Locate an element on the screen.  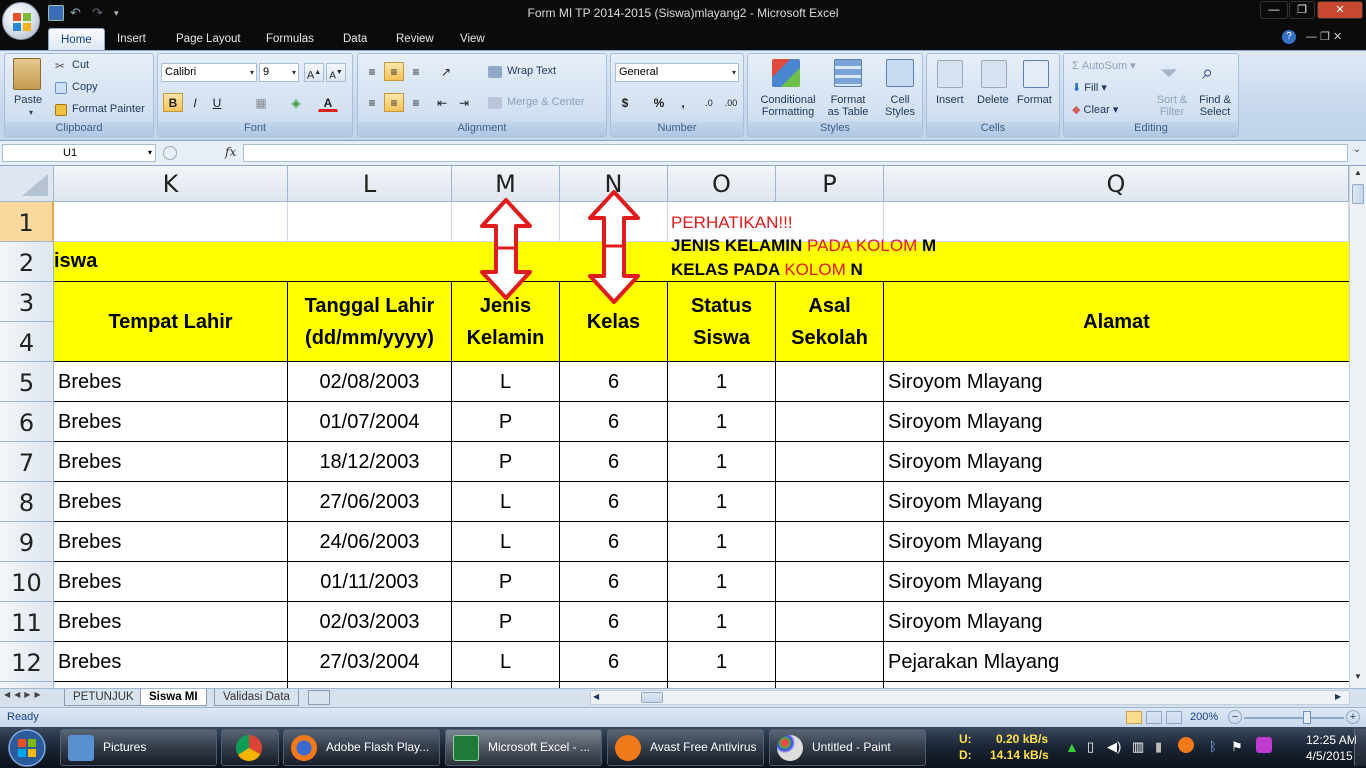
zoom-out-icon: − is located at coordinates (1235, 717).